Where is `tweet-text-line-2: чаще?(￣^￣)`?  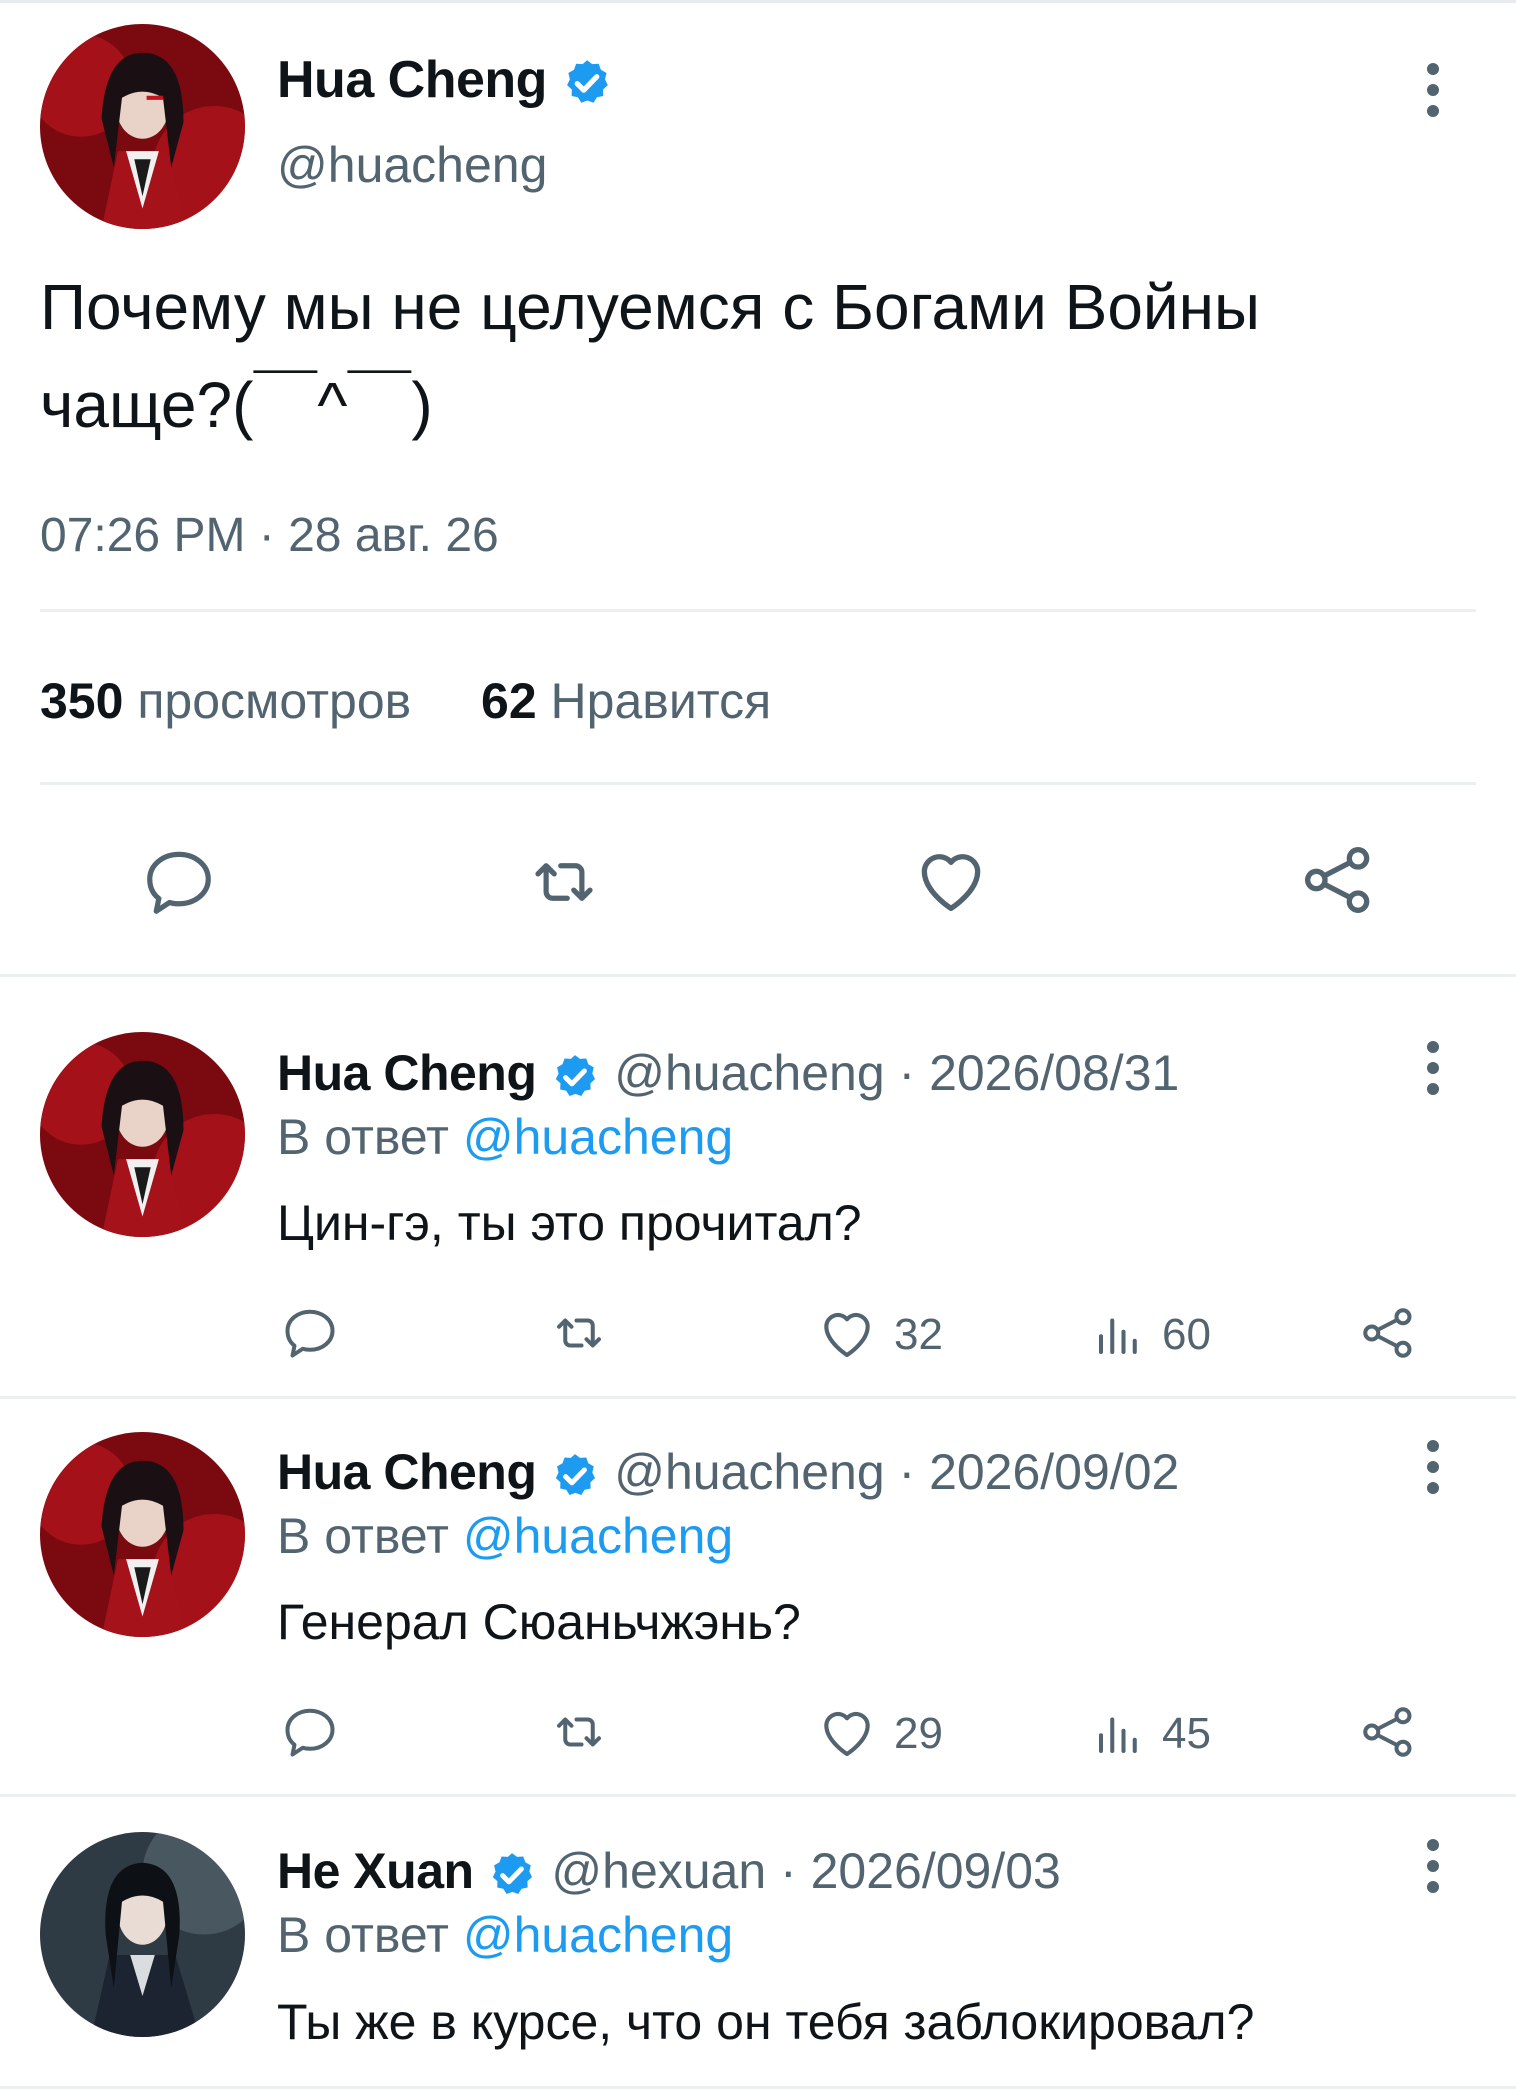
tweet-text-line-2: чаще?(￣^￣) is located at coordinates (236, 405).